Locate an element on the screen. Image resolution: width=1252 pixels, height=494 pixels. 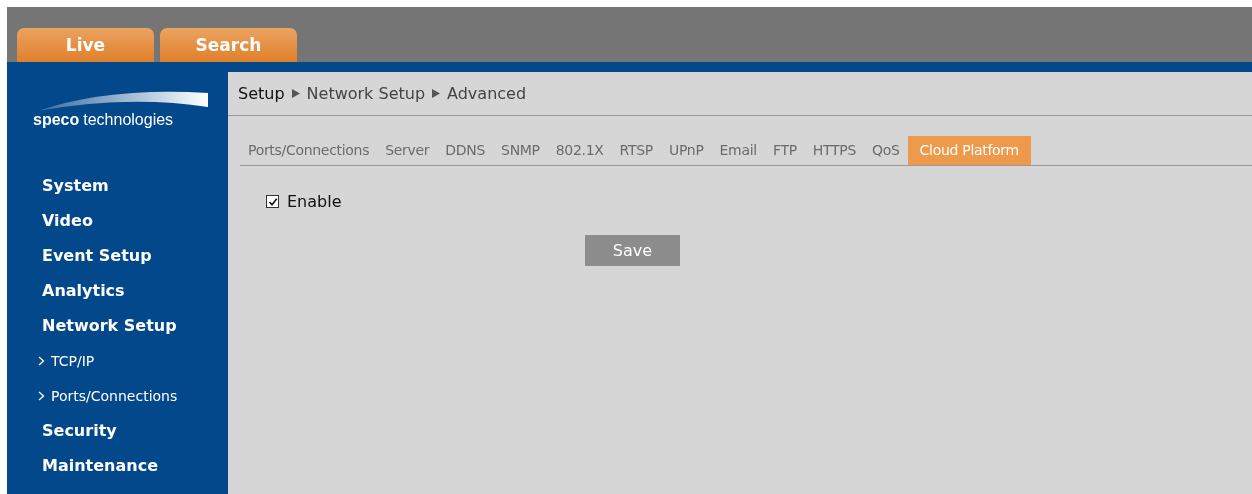
top-tab: Search is located at coordinates (228, 45).